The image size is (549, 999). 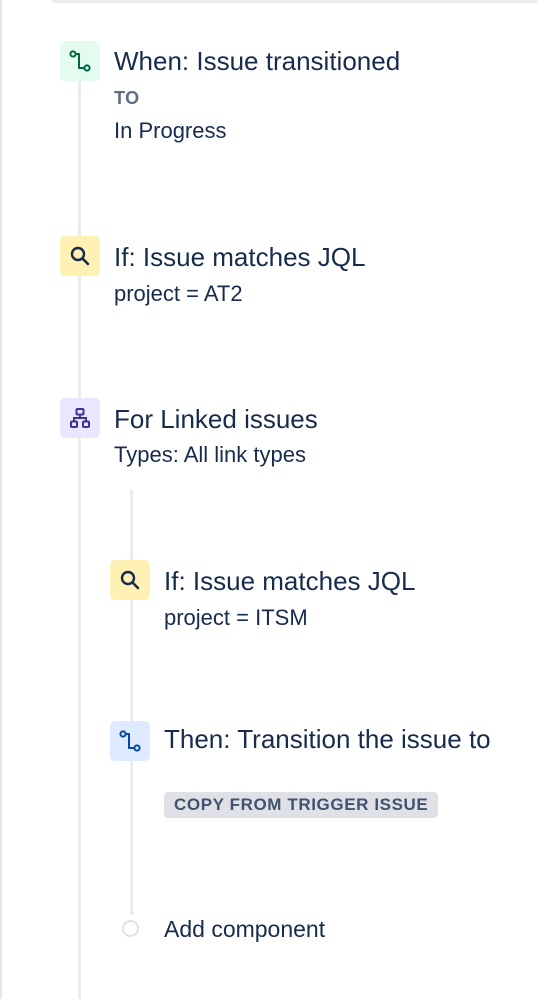 I want to click on add-component-button: Add component, so click(x=244, y=929).